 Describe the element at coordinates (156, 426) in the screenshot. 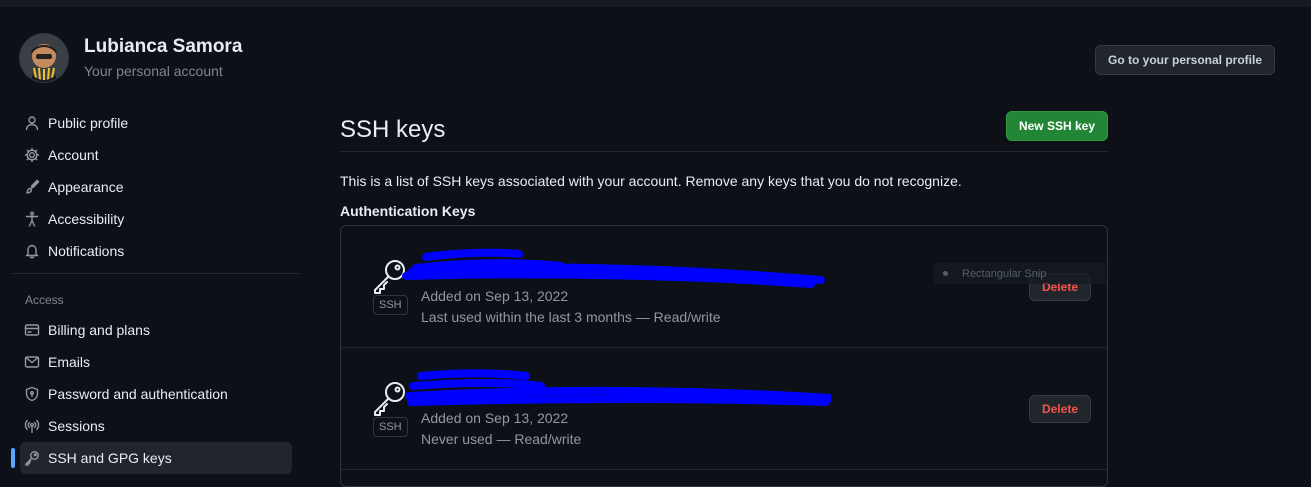

I see `sidebar-item-sessions: Sessions` at that location.